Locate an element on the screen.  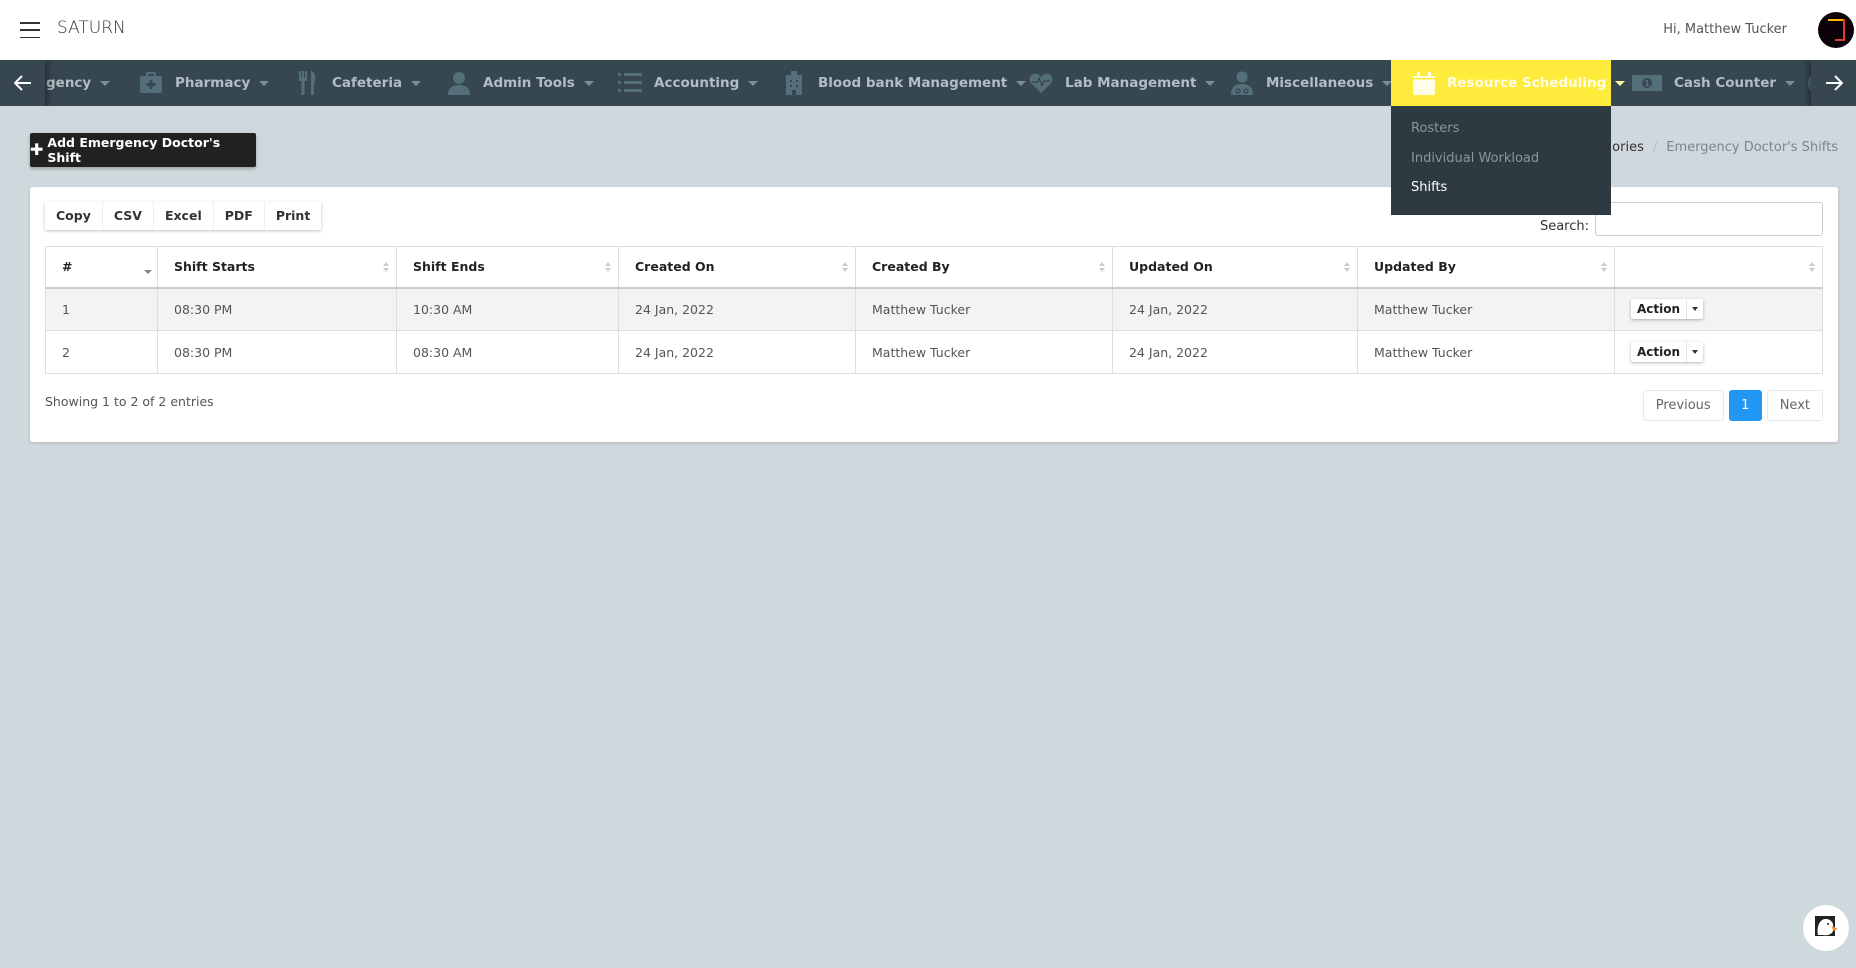
column-label: Updated On is located at coordinates (1171, 267).